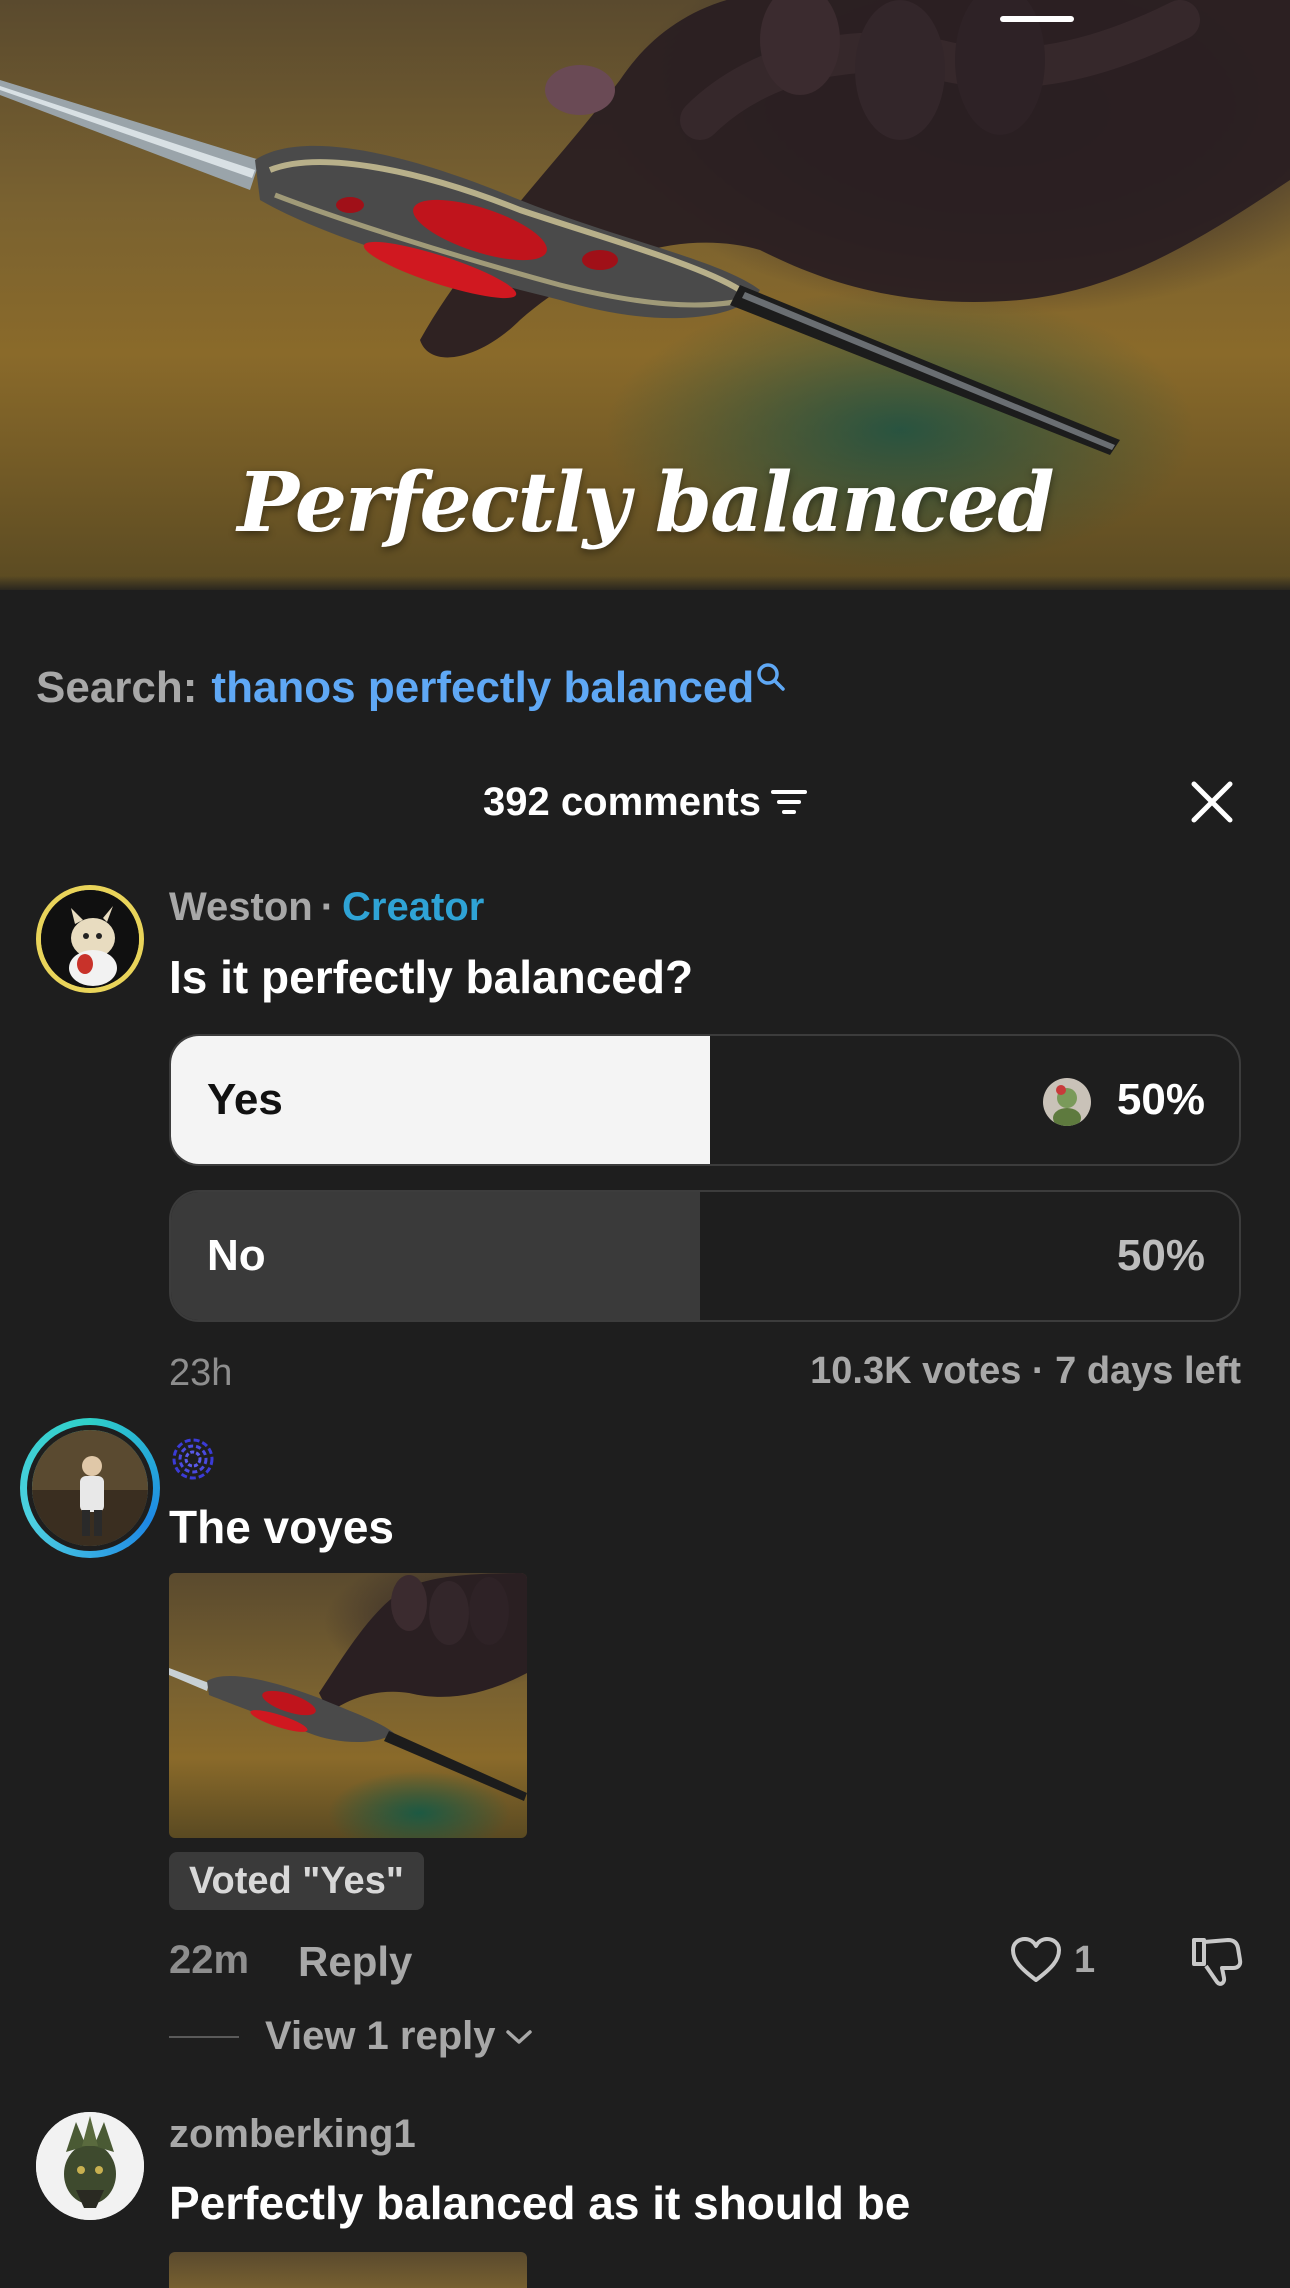 Image resolution: width=1290 pixels, height=2288 pixels. I want to click on sort-filter-icon, so click(788, 802).